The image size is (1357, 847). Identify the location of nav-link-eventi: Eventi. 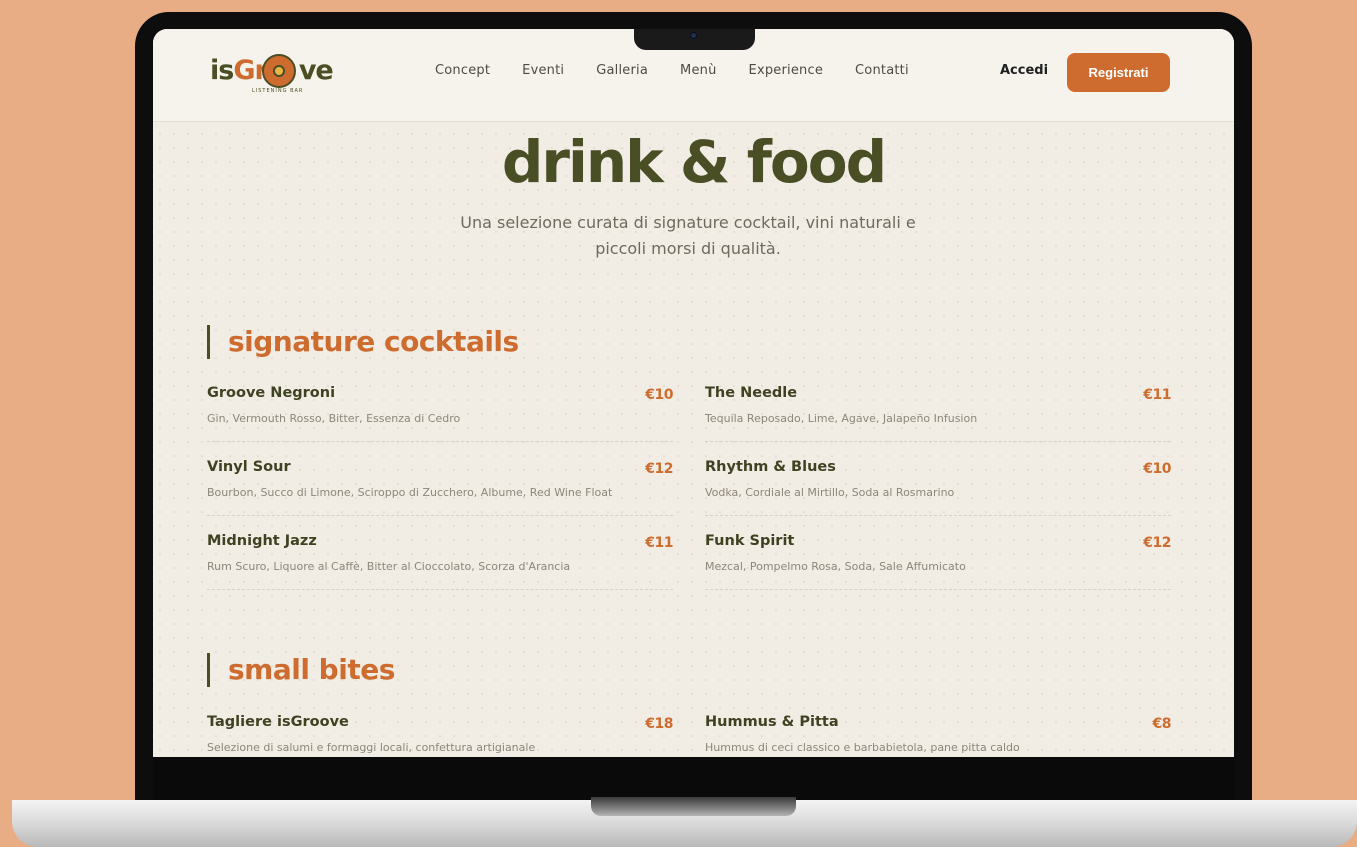
(543, 70).